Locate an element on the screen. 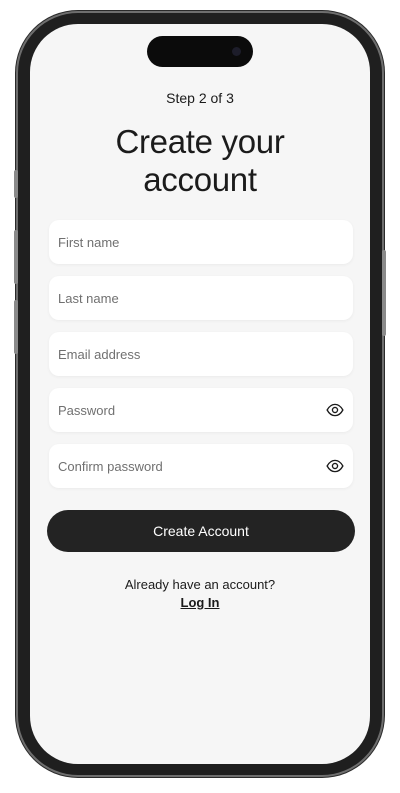 The width and height of the screenshot is (400, 793). password-field is located at coordinates (201, 410).